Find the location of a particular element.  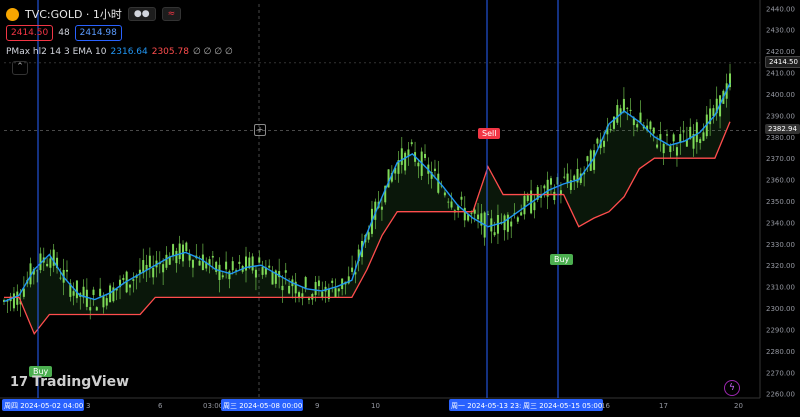

x-tick-label: 17 is located at coordinates (663, 406).